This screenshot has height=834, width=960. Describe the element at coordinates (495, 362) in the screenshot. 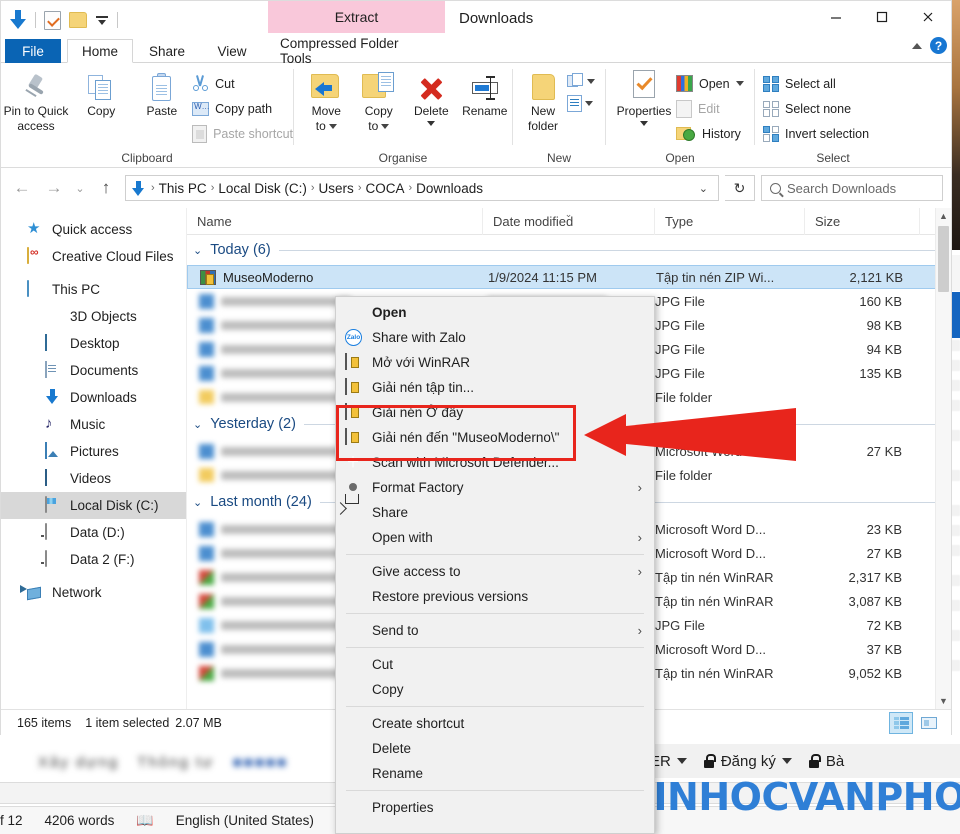

I see `menu-item-open-with-winrar: Mở với WinRAR` at that location.